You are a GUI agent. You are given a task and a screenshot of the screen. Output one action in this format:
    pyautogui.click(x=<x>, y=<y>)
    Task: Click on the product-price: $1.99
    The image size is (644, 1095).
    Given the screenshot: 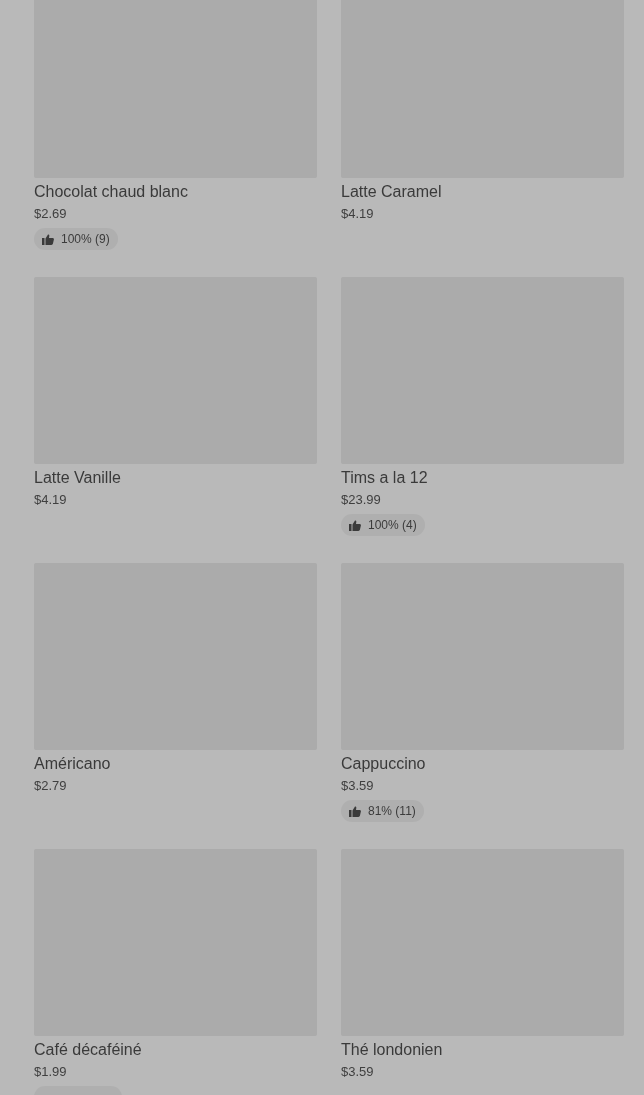 What is the action you would take?
    pyautogui.click(x=50, y=1072)
    